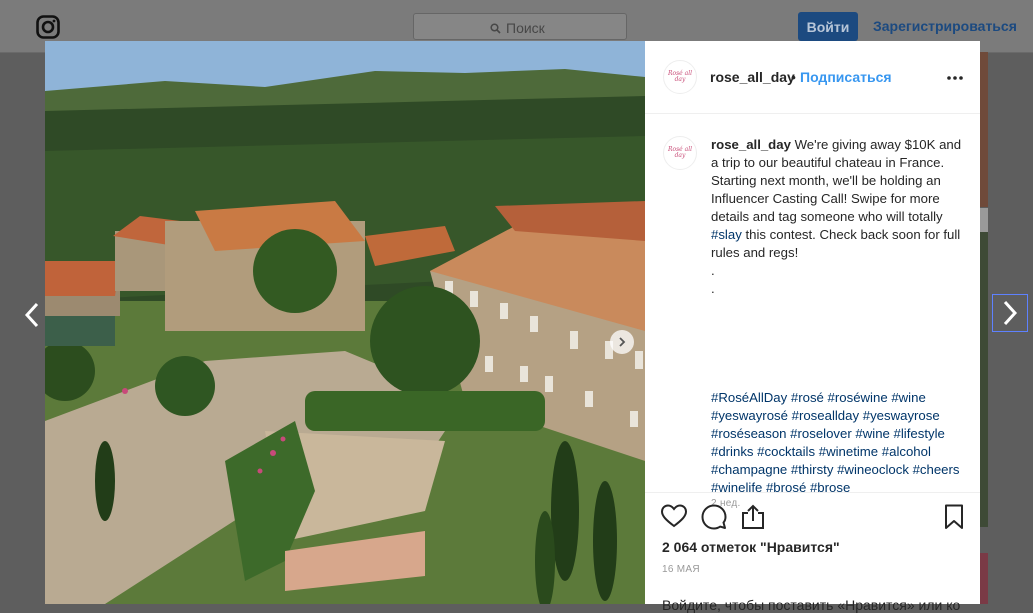  Describe the element at coordinates (751, 144) in the screenshot. I see `caption-username: rose_all_day` at that location.